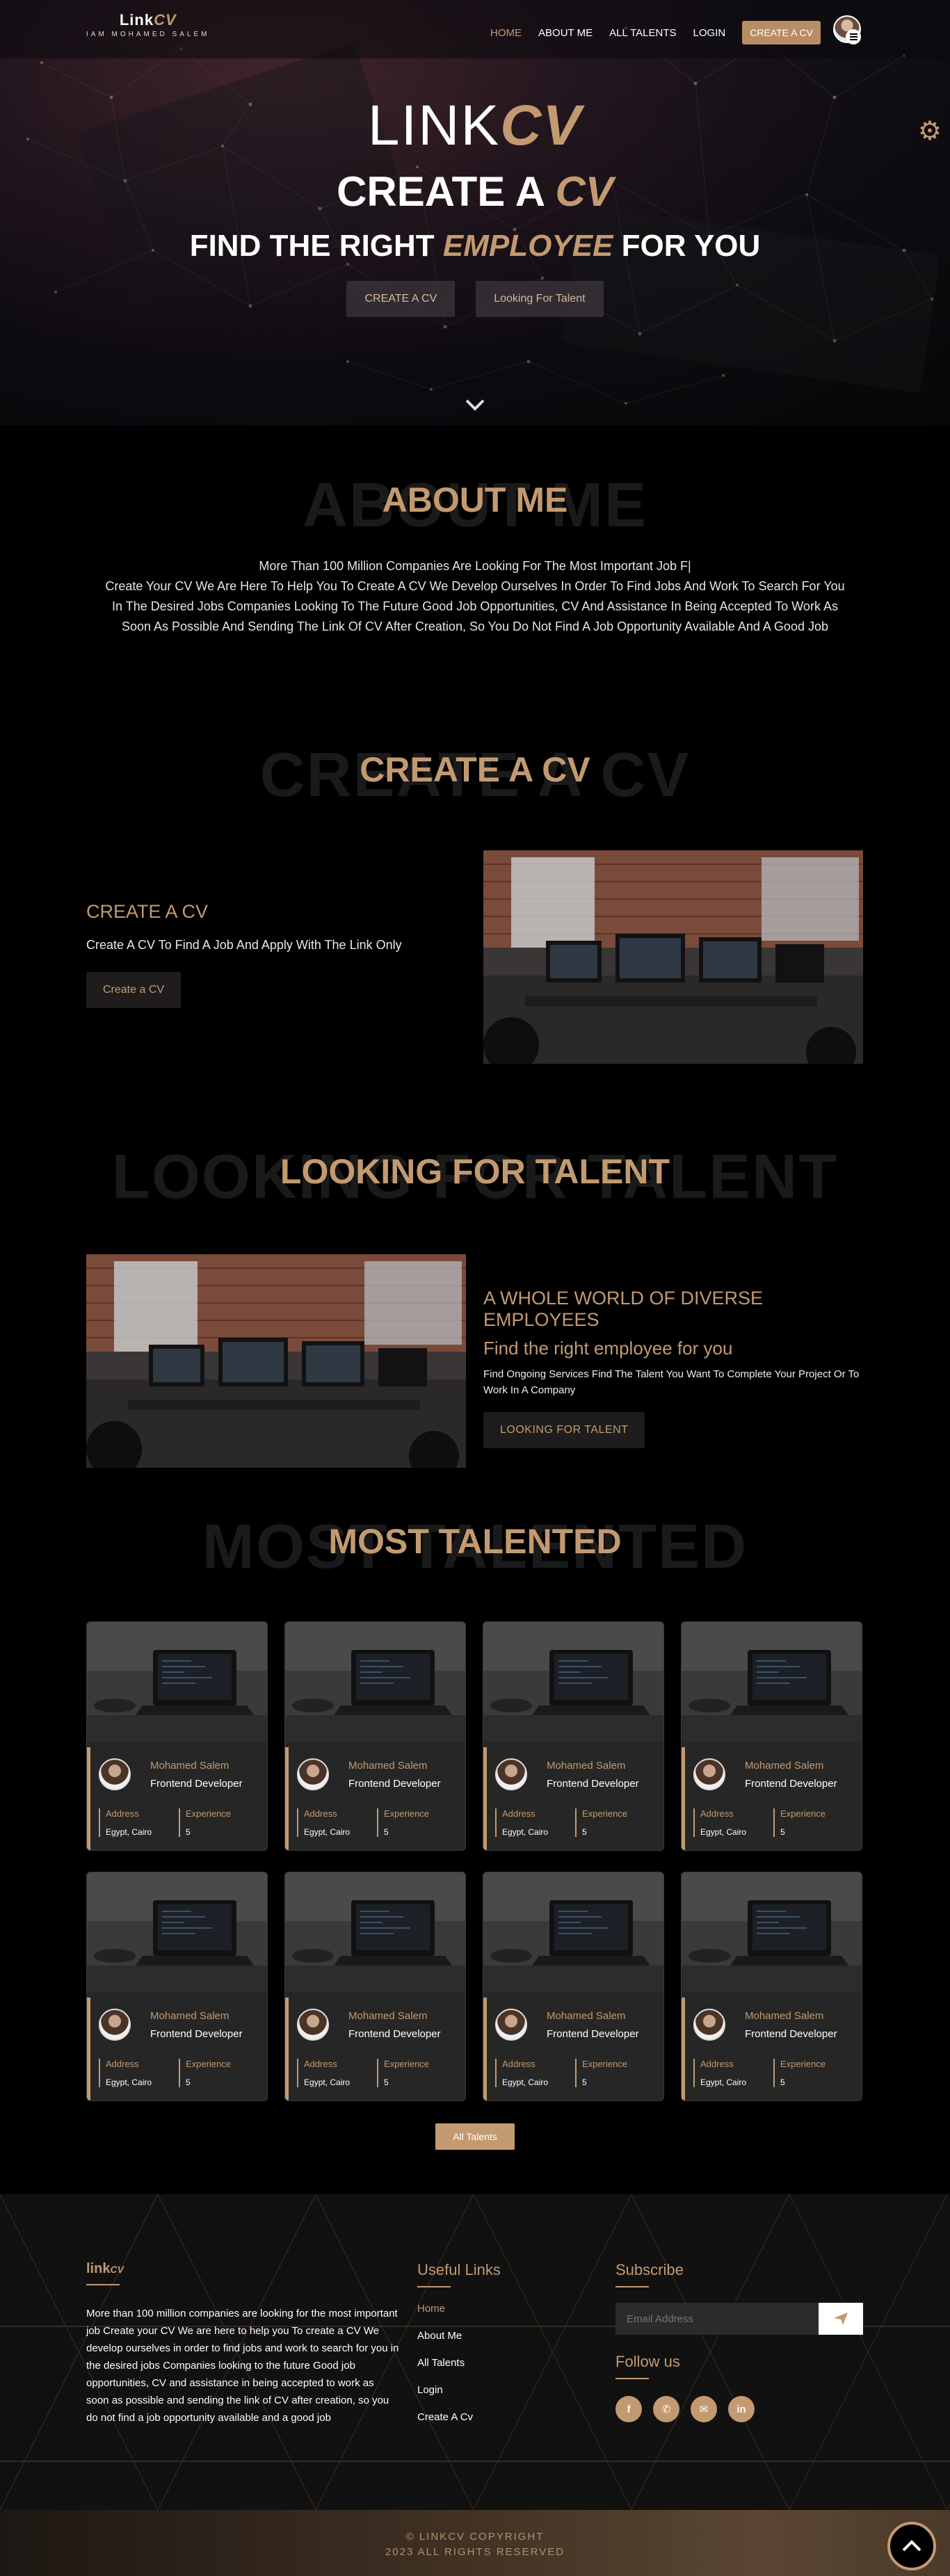 Image resolution: width=950 pixels, height=2576 pixels. I want to click on menu-icon, so click(853, 36).